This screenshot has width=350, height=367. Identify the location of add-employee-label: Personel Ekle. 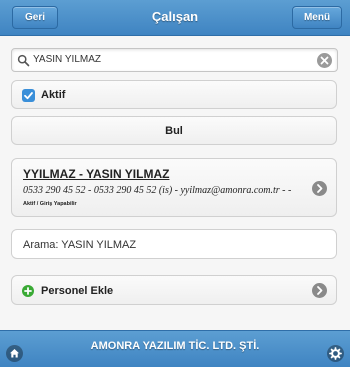
(77, 291).